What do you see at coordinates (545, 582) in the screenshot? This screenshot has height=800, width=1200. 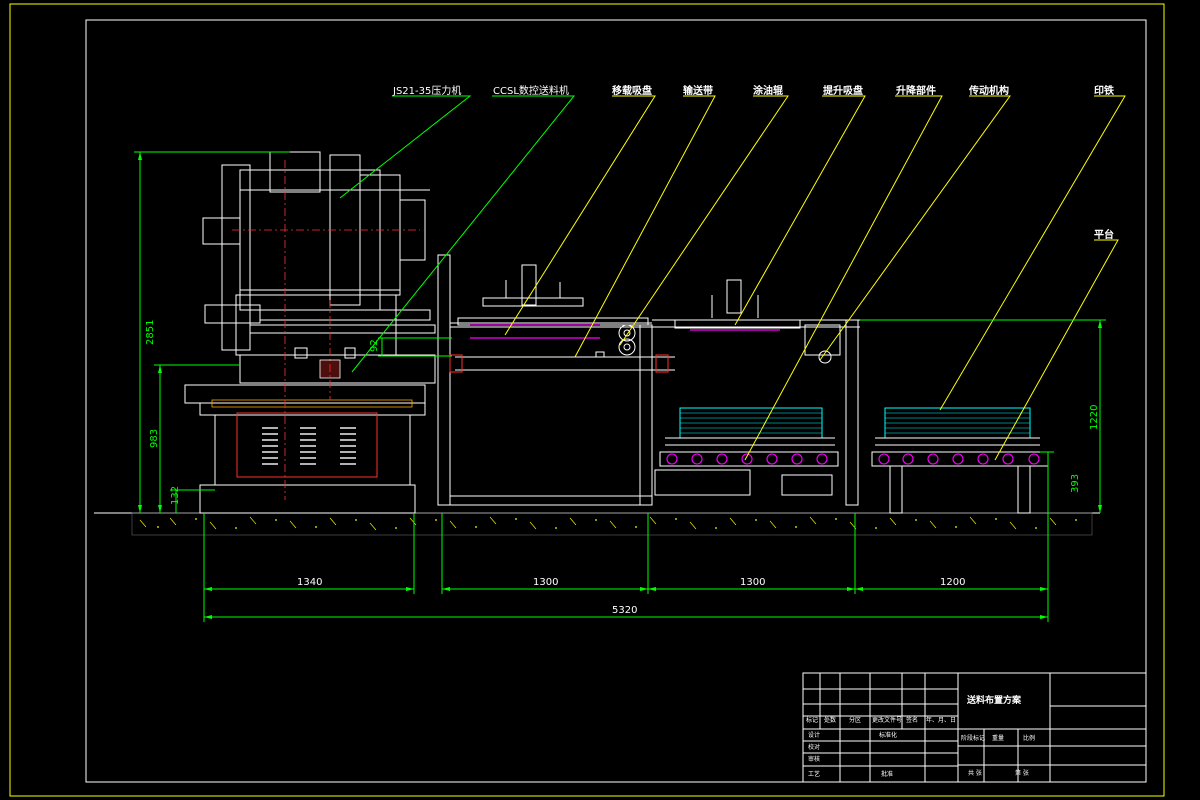 I see `dim-section-a: 1300` at bounding box center [545, 582].